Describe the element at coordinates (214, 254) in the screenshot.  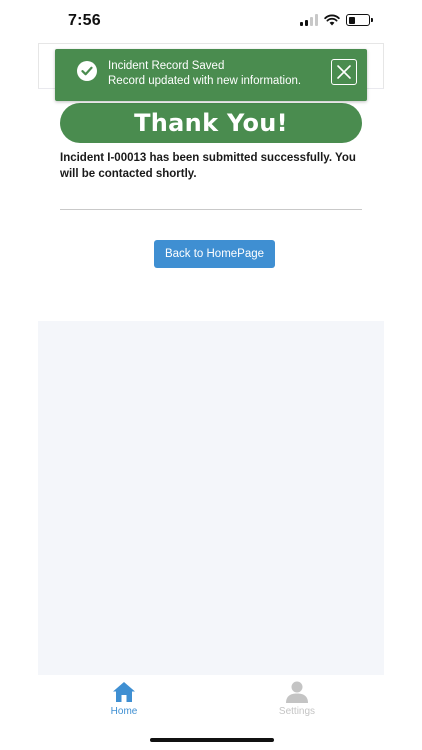
I see `back-to-homepage-button: Back to HomePage` at that location.